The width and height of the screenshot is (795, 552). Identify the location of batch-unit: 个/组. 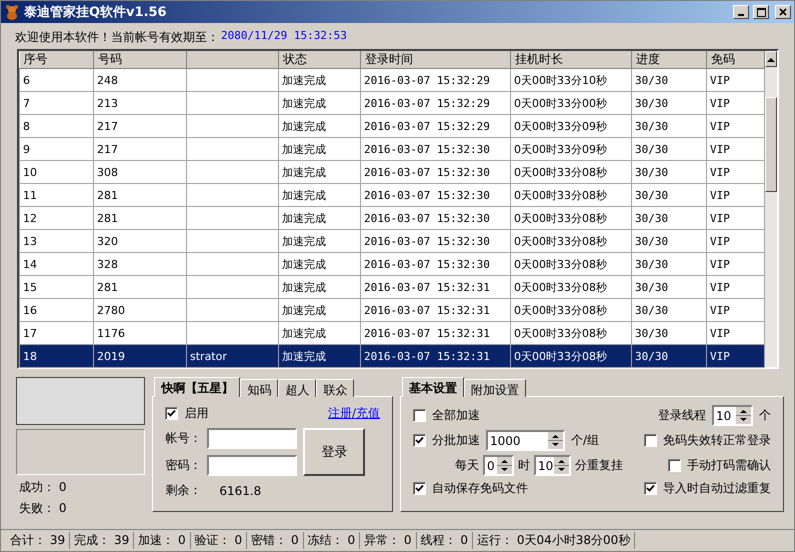
(585, 440).